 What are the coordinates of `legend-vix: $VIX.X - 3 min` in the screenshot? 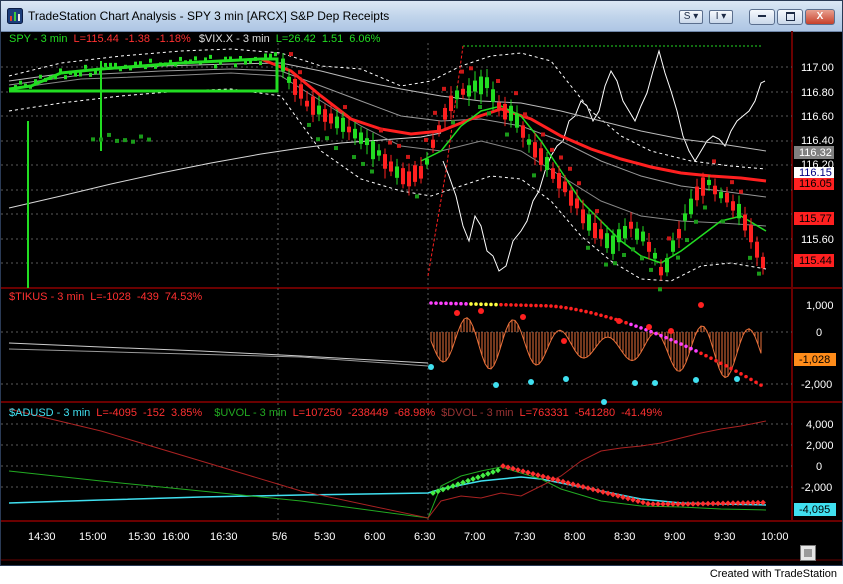 It's located at (234, 39).